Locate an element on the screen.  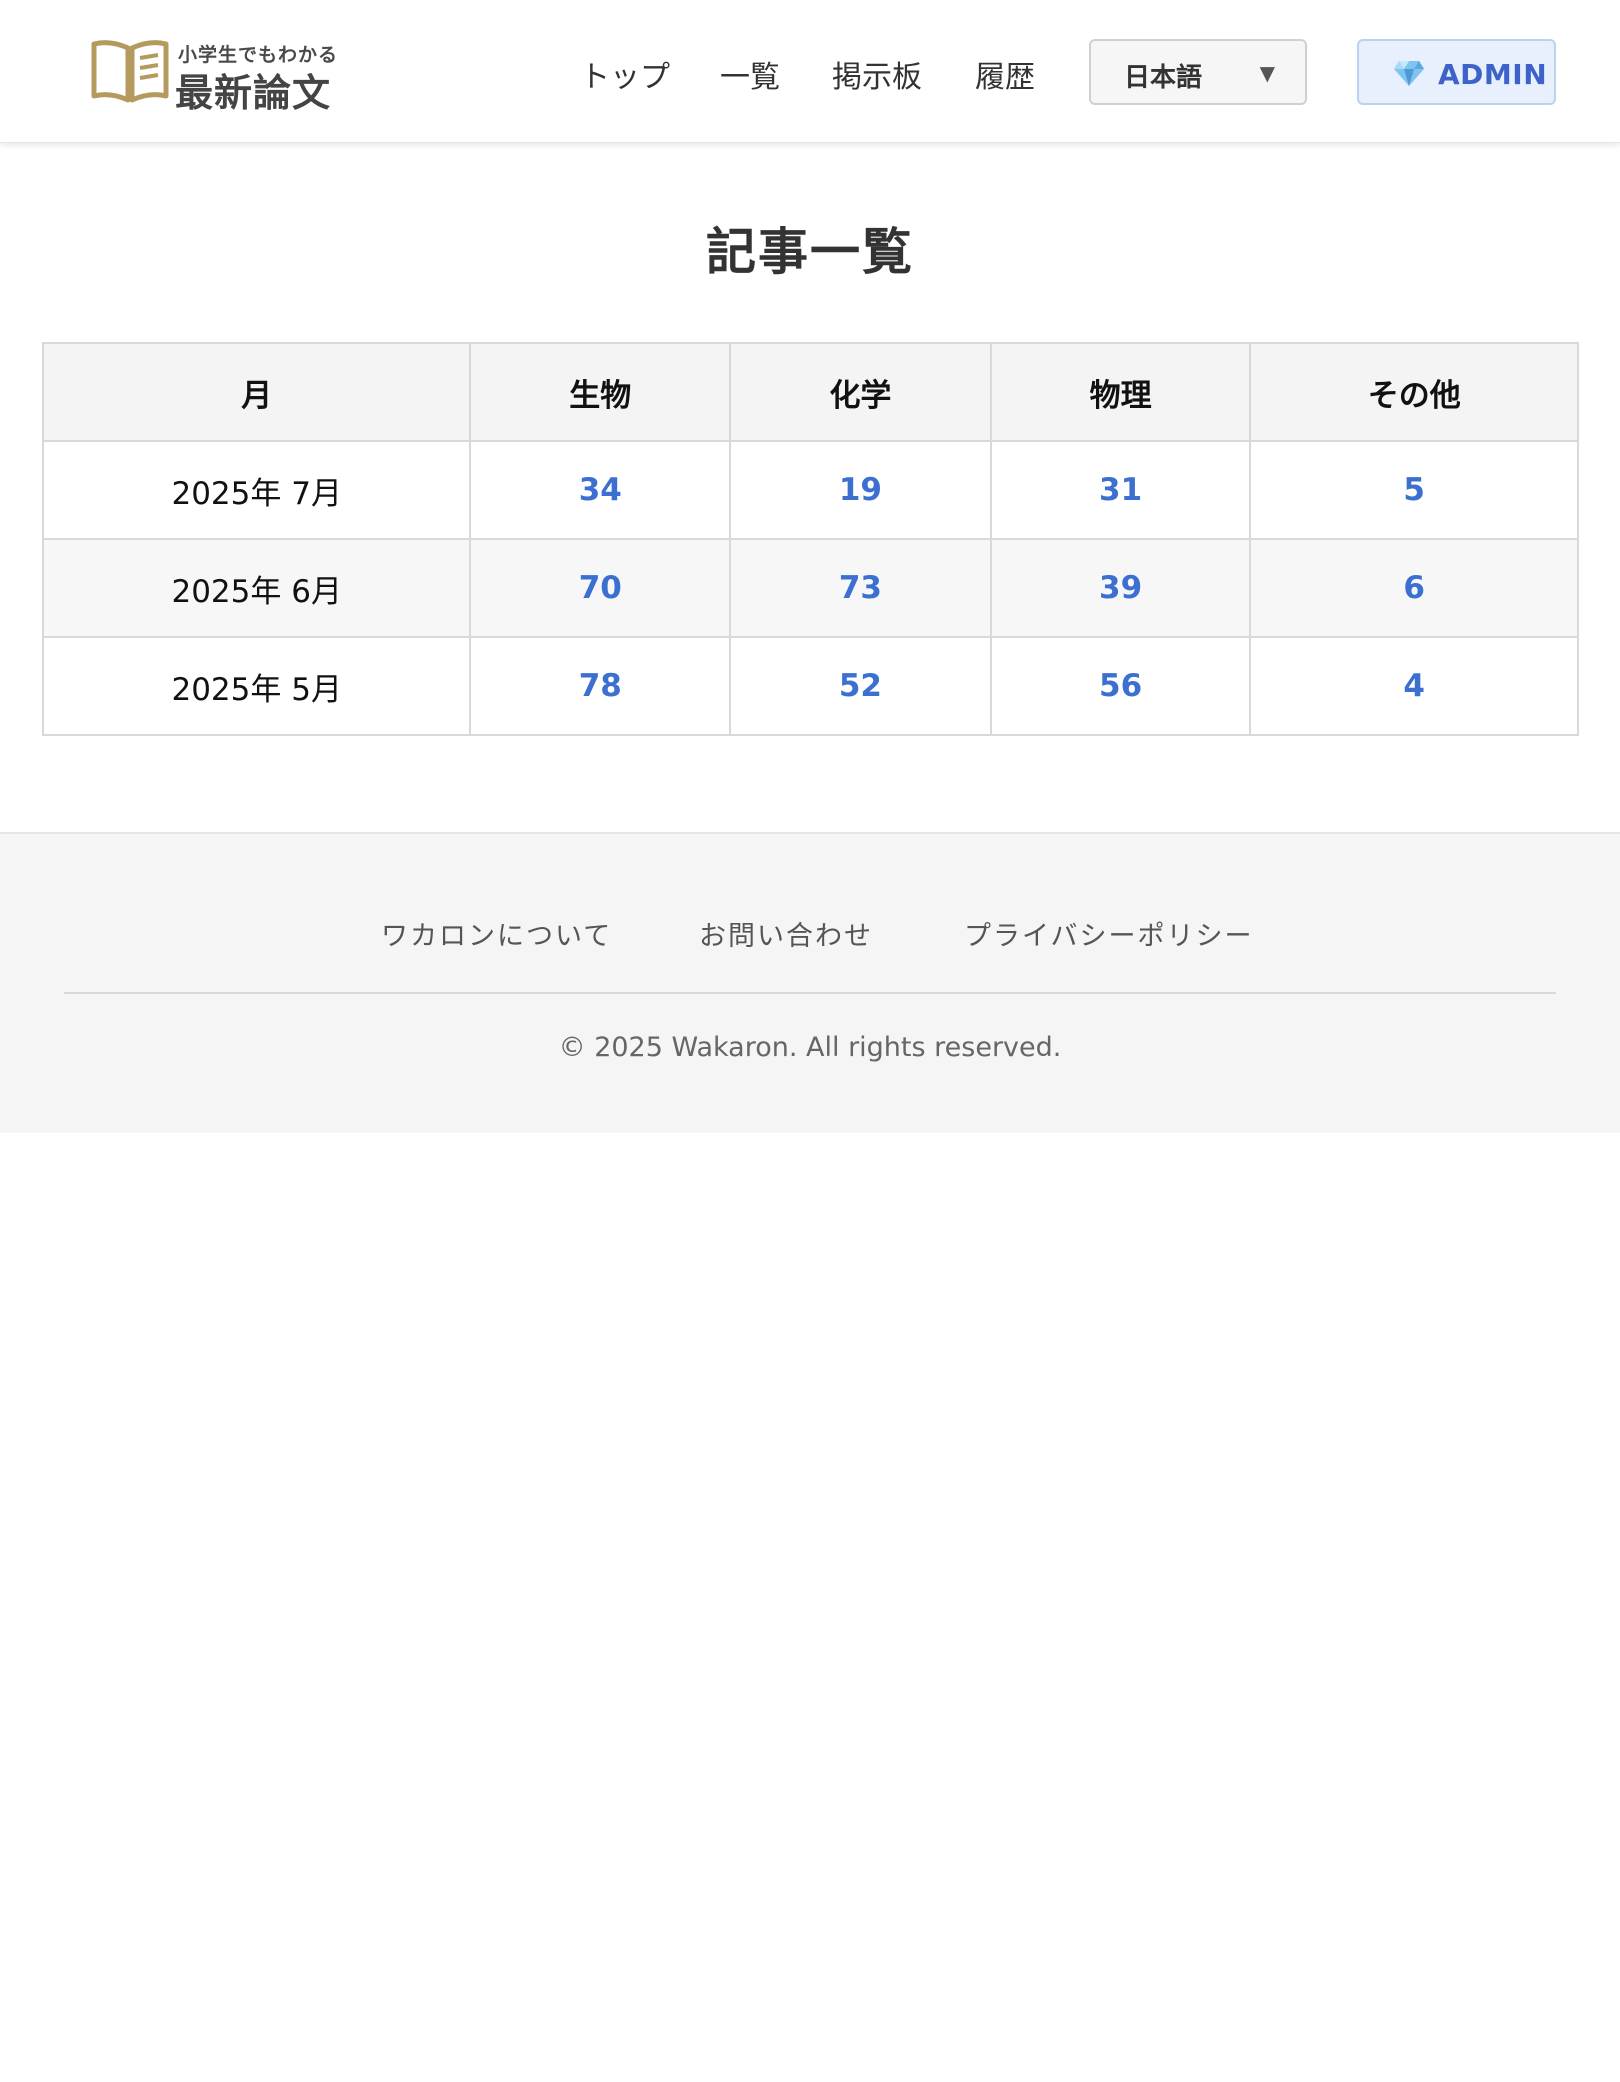
table-cell: 39 is located at coordinates (1120, 588).